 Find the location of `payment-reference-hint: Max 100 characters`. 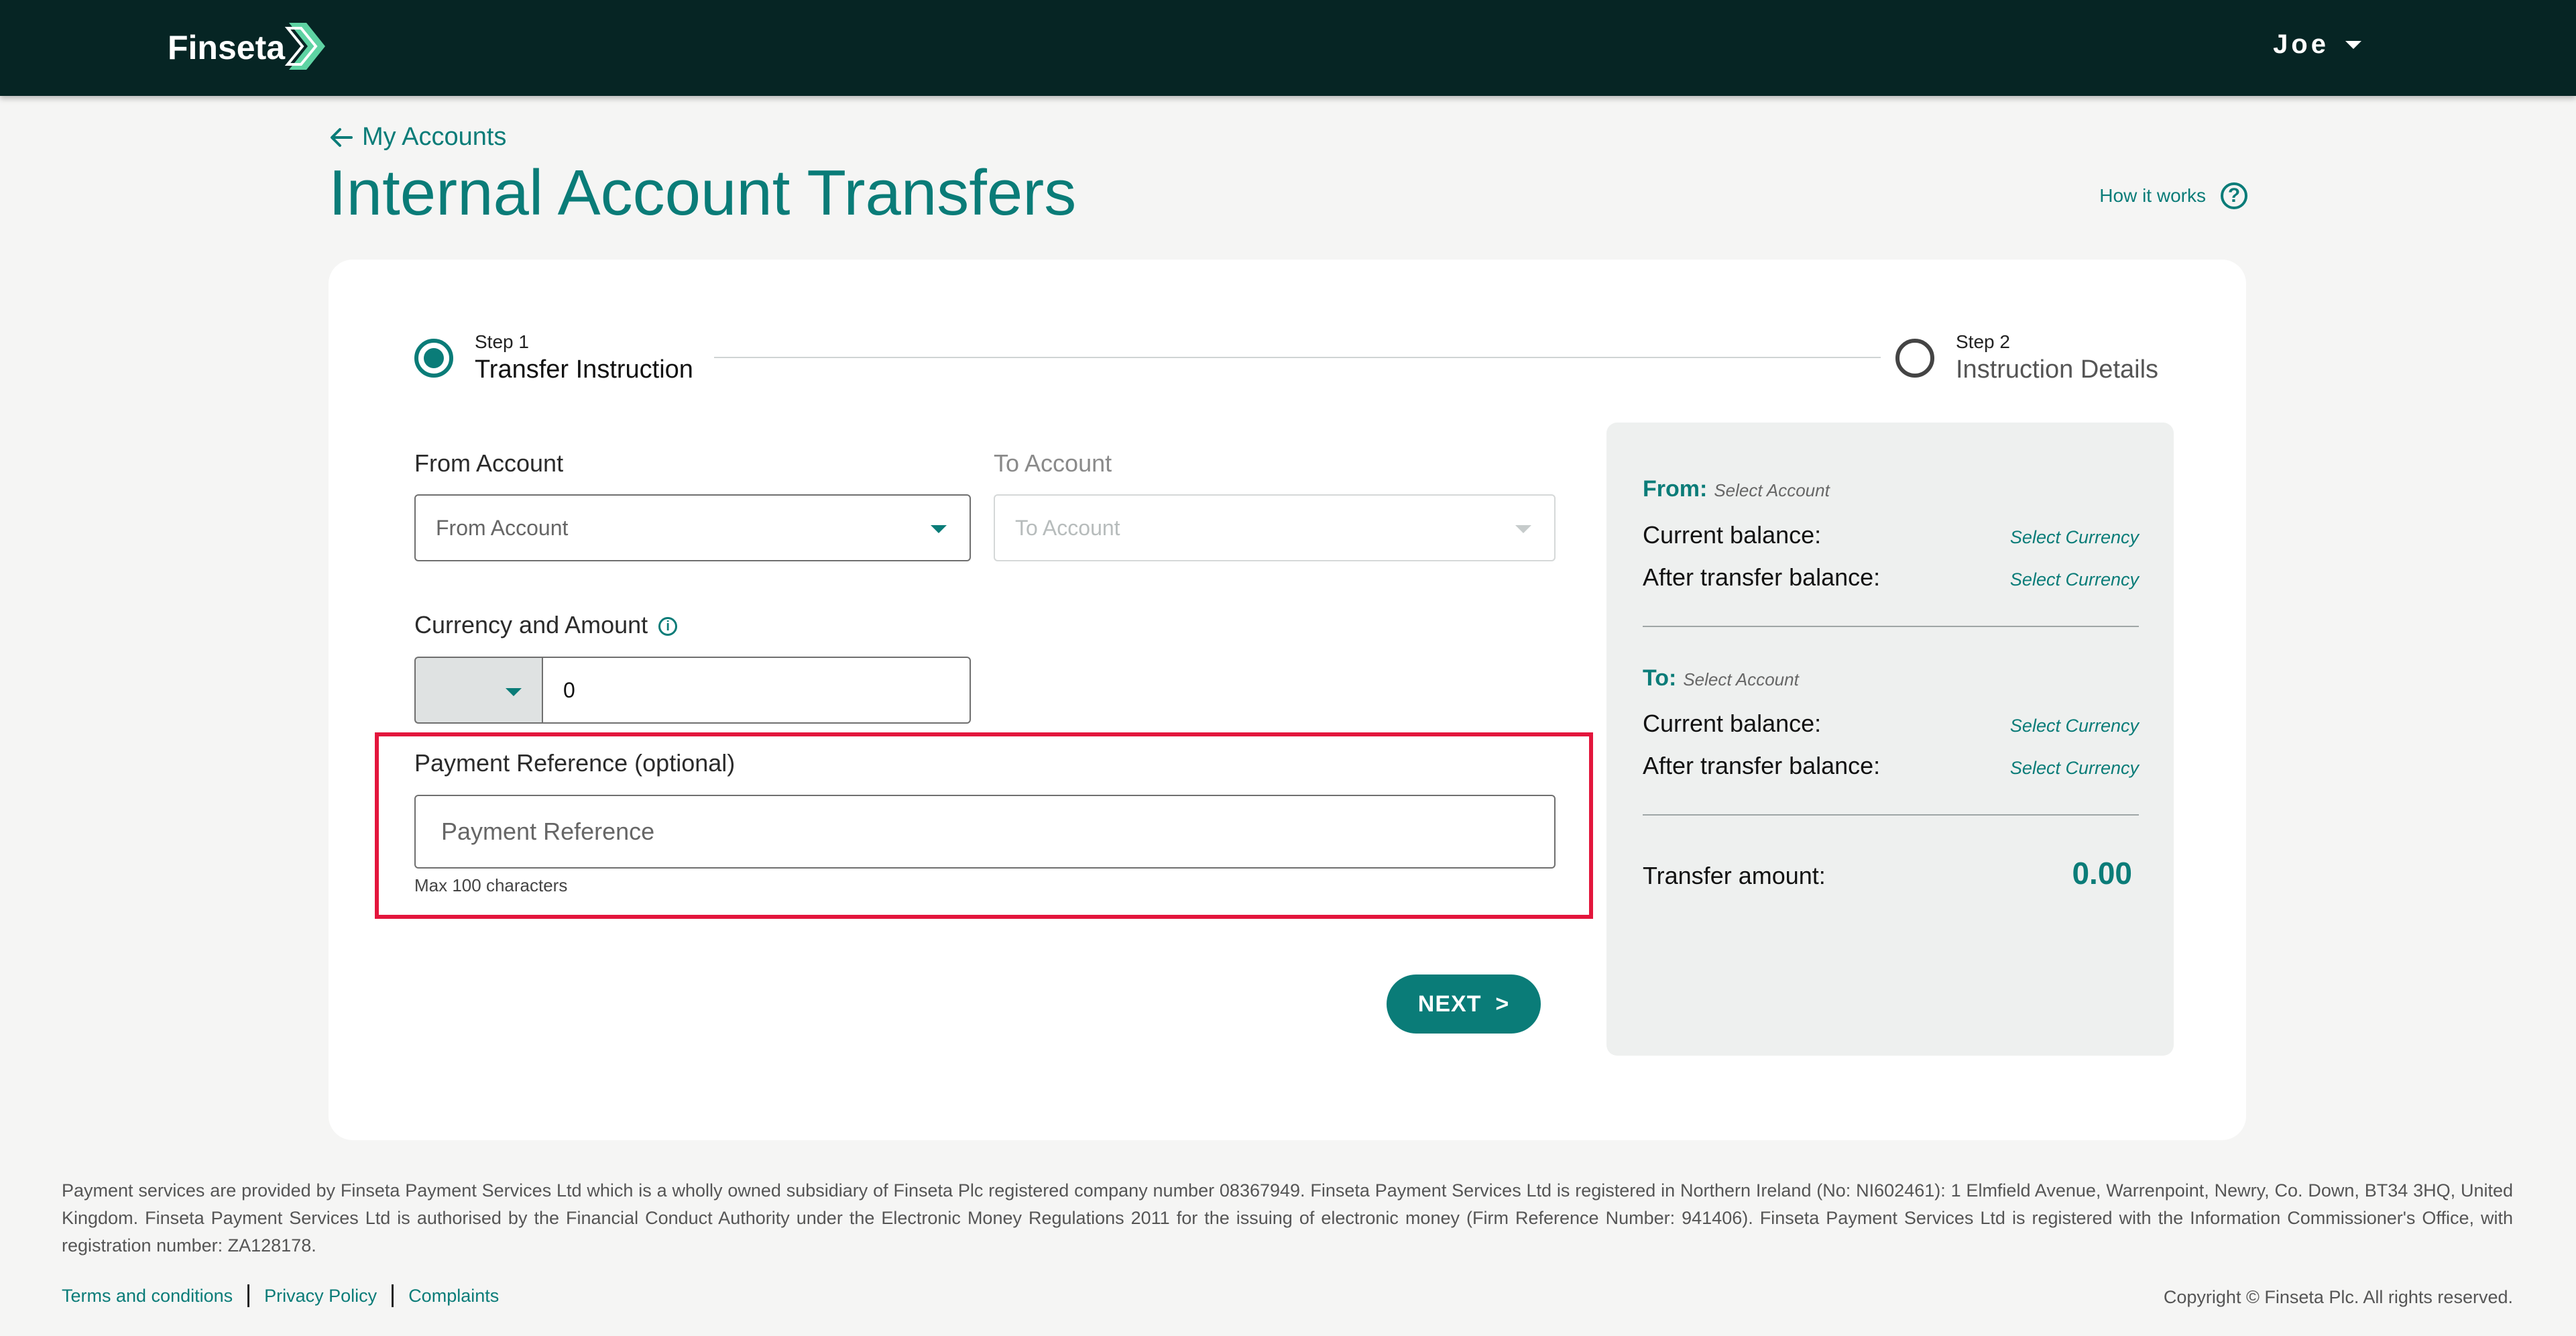

payment-reference-hint: Max 100 characters is located at coordinates (491, 885).